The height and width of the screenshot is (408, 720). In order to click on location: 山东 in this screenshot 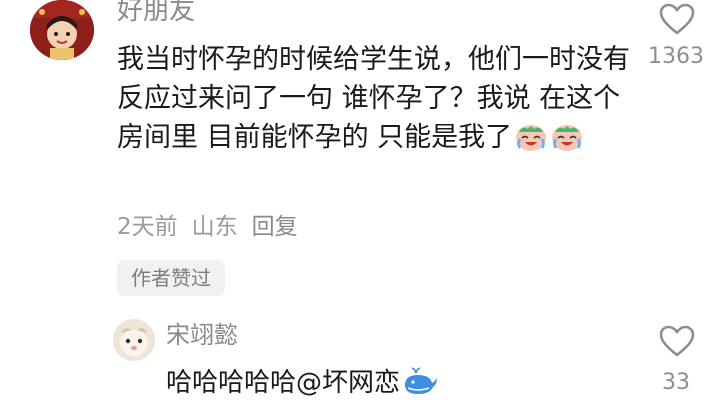, I will do `click(214, 227)`.